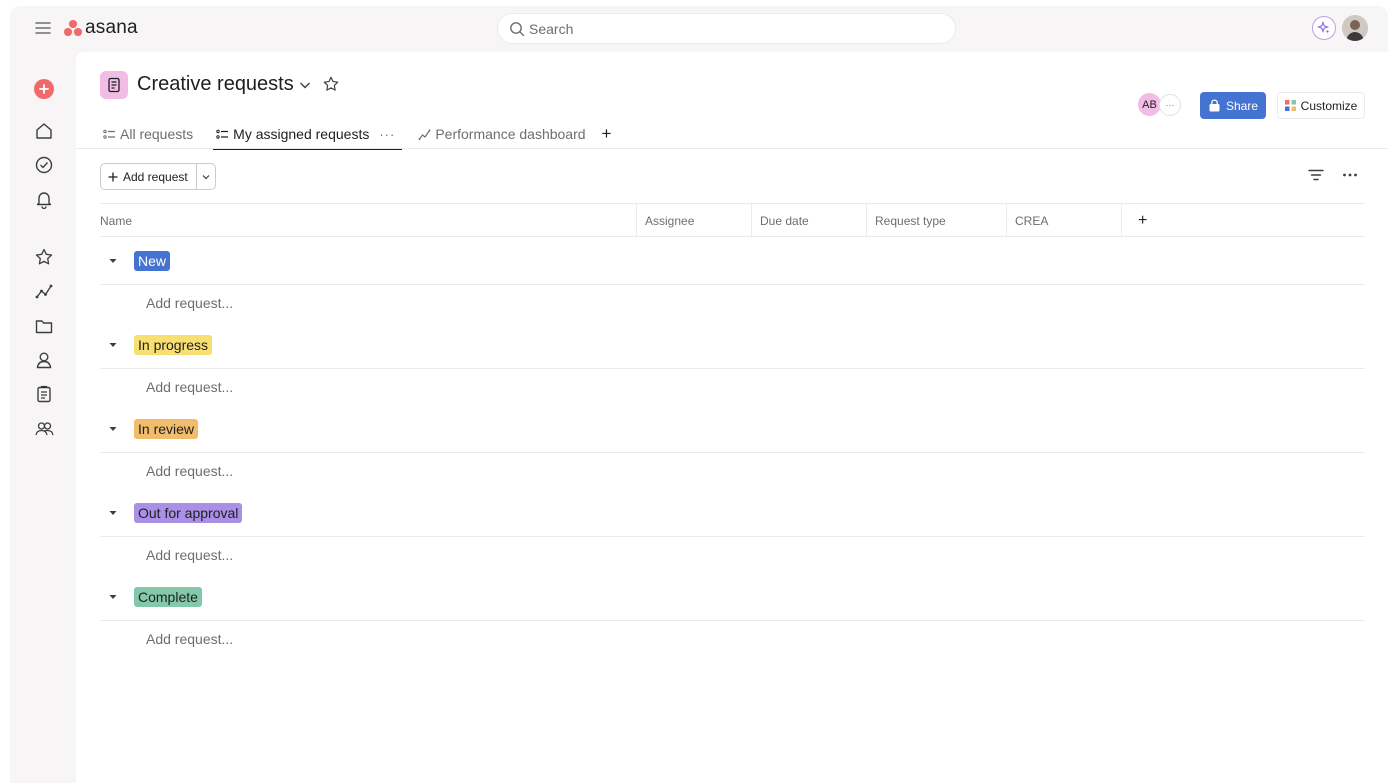 This screenshot has width=1400, height=783. Describe the element at coordinates (732, 429) in the screenshot. I see `section-header: In review` at that location.